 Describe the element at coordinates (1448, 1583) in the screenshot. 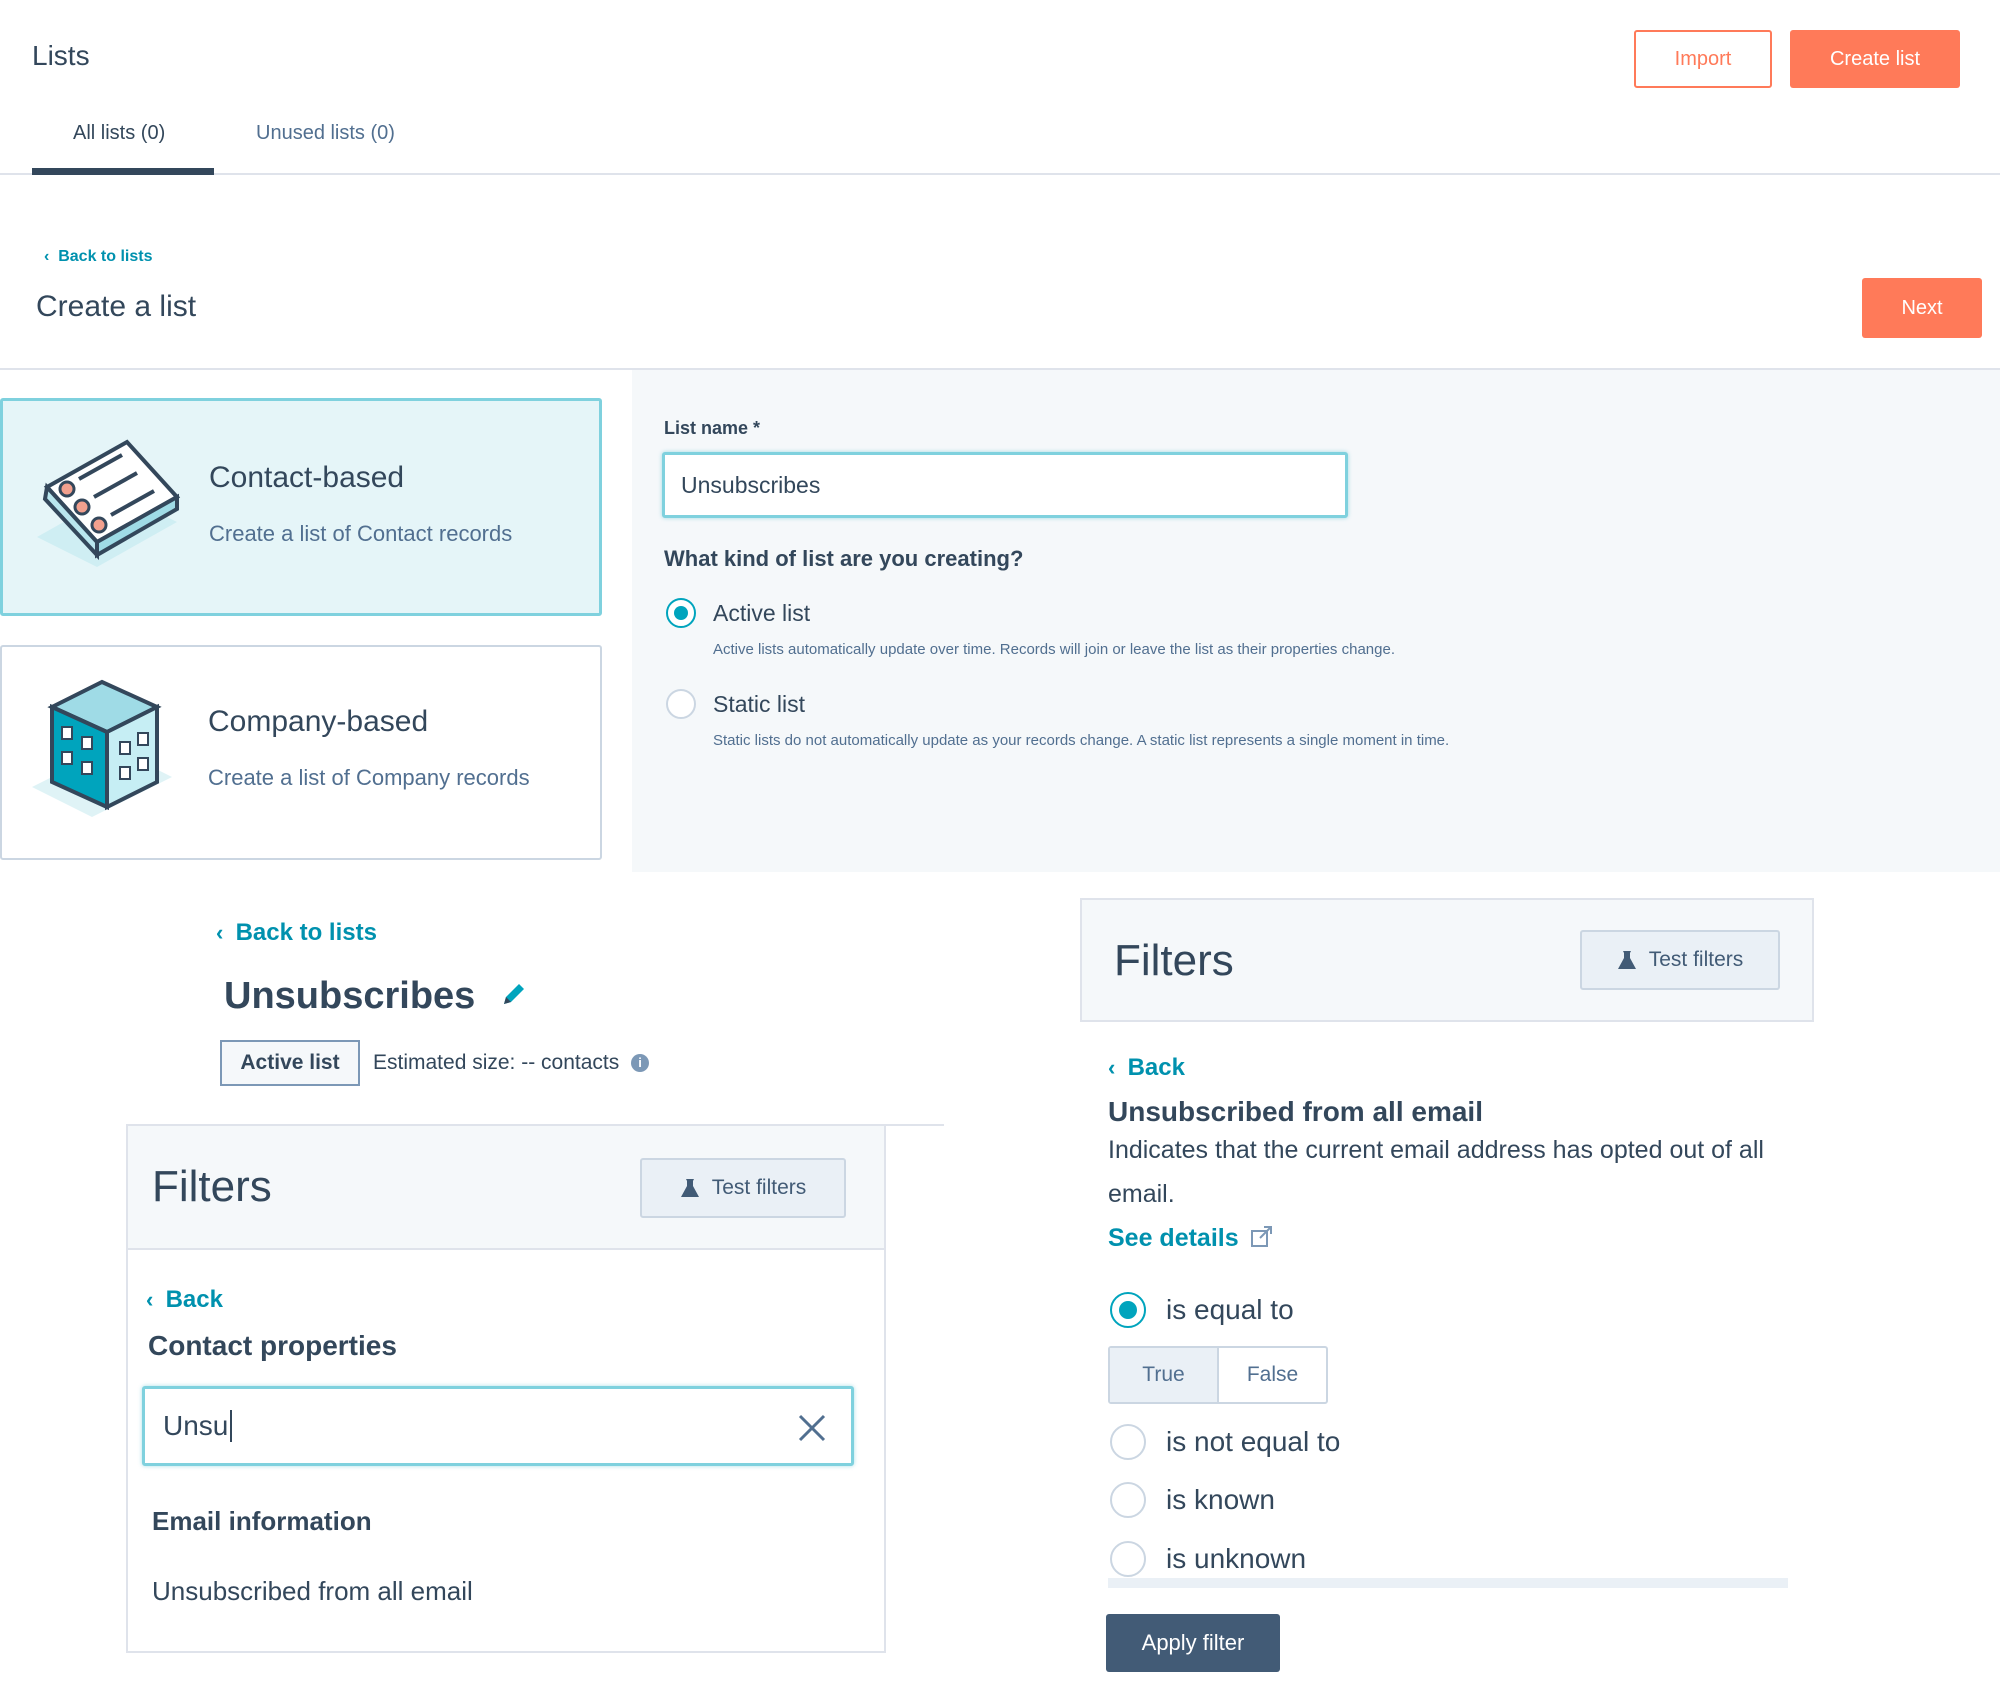

I see `operator-list-scroll-edge` at that location.